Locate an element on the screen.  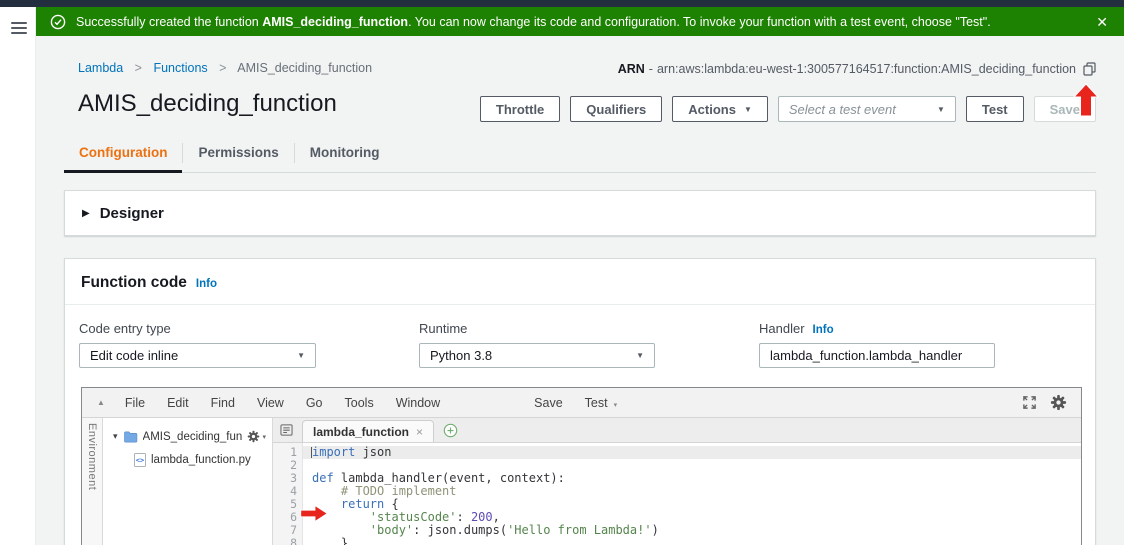
function-code-title: Function code is located at coordinates (134, 282).